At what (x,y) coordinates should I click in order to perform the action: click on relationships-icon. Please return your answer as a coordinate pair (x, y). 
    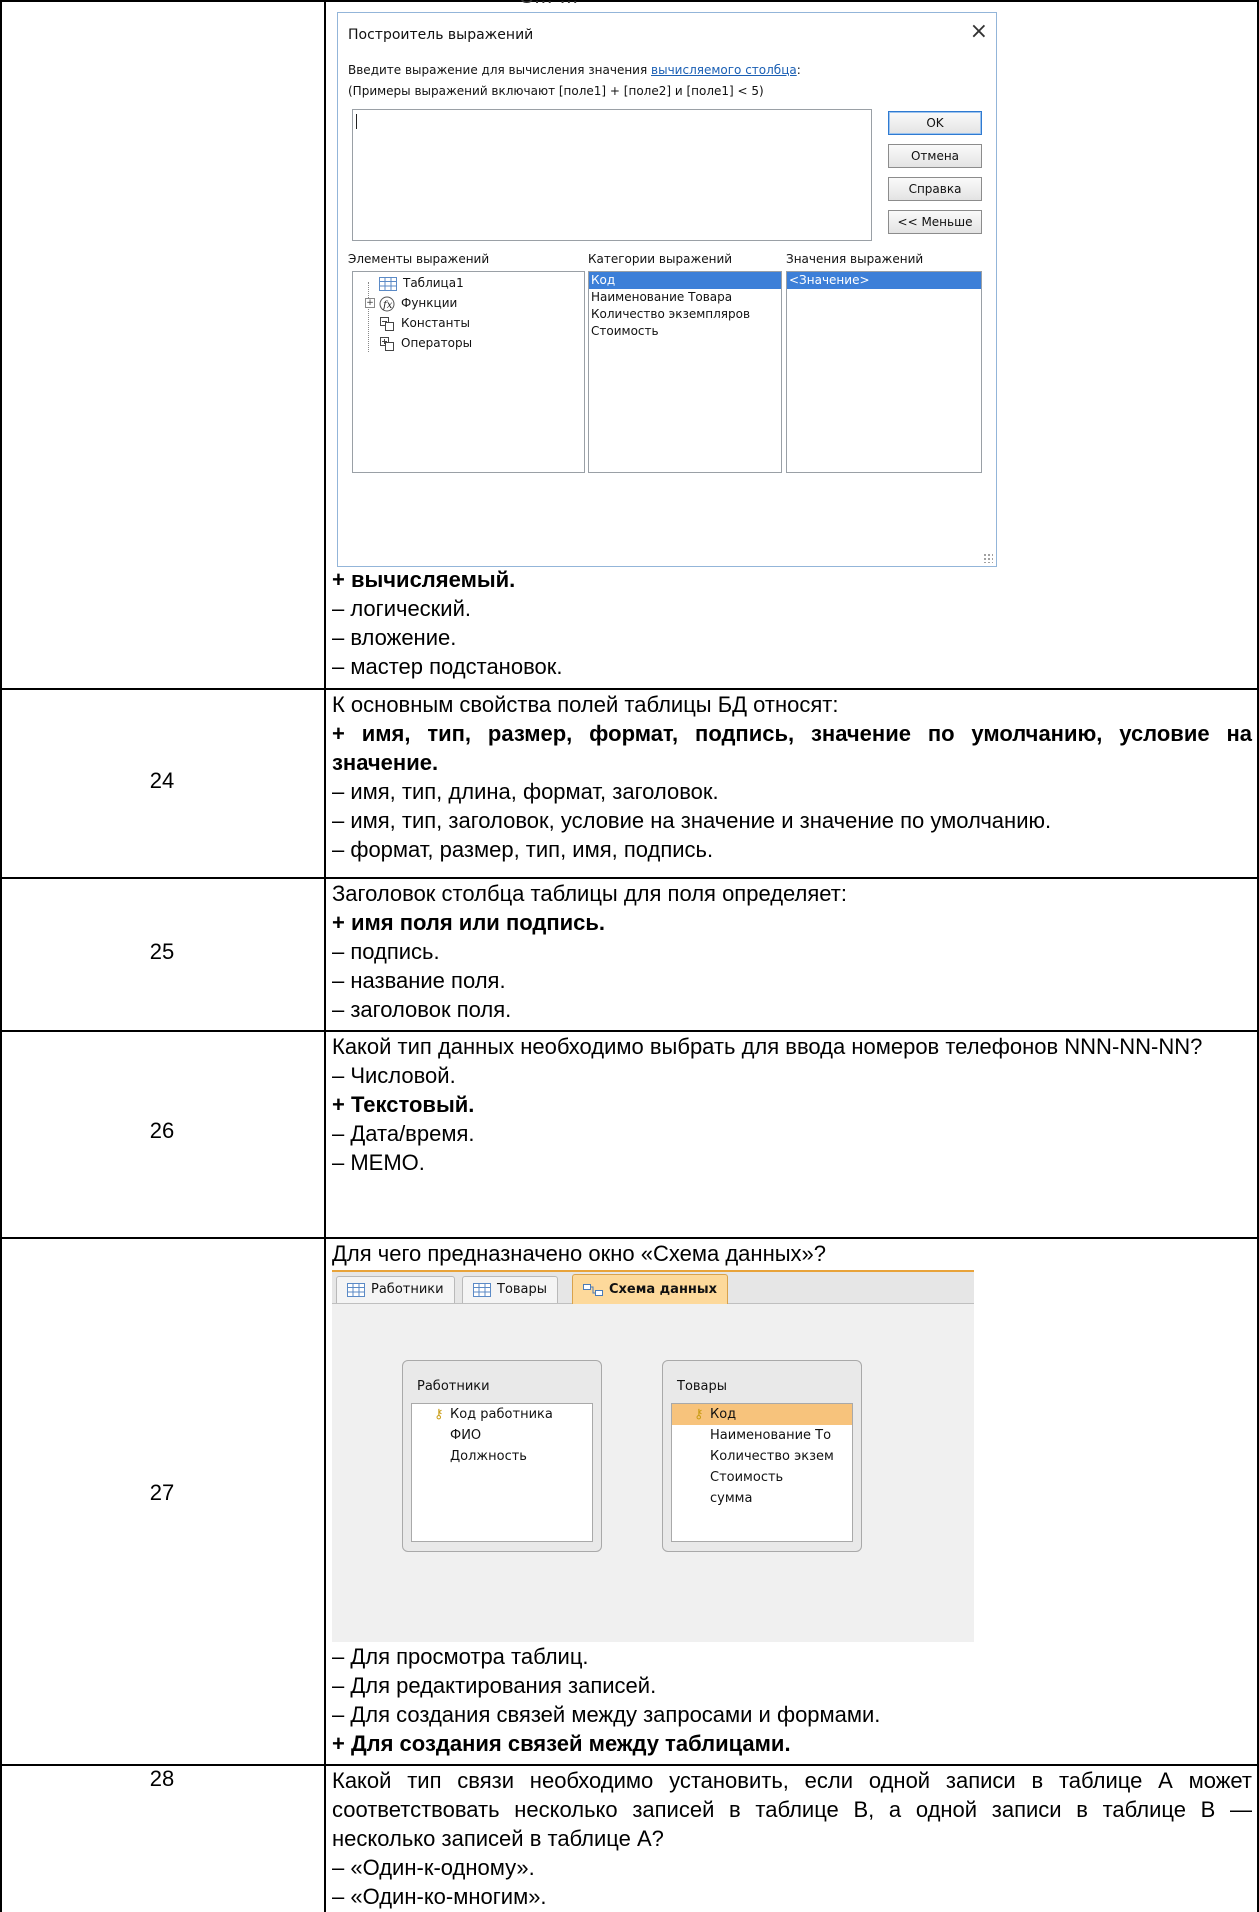
    Looking at the image, I should click on (593, 1289).